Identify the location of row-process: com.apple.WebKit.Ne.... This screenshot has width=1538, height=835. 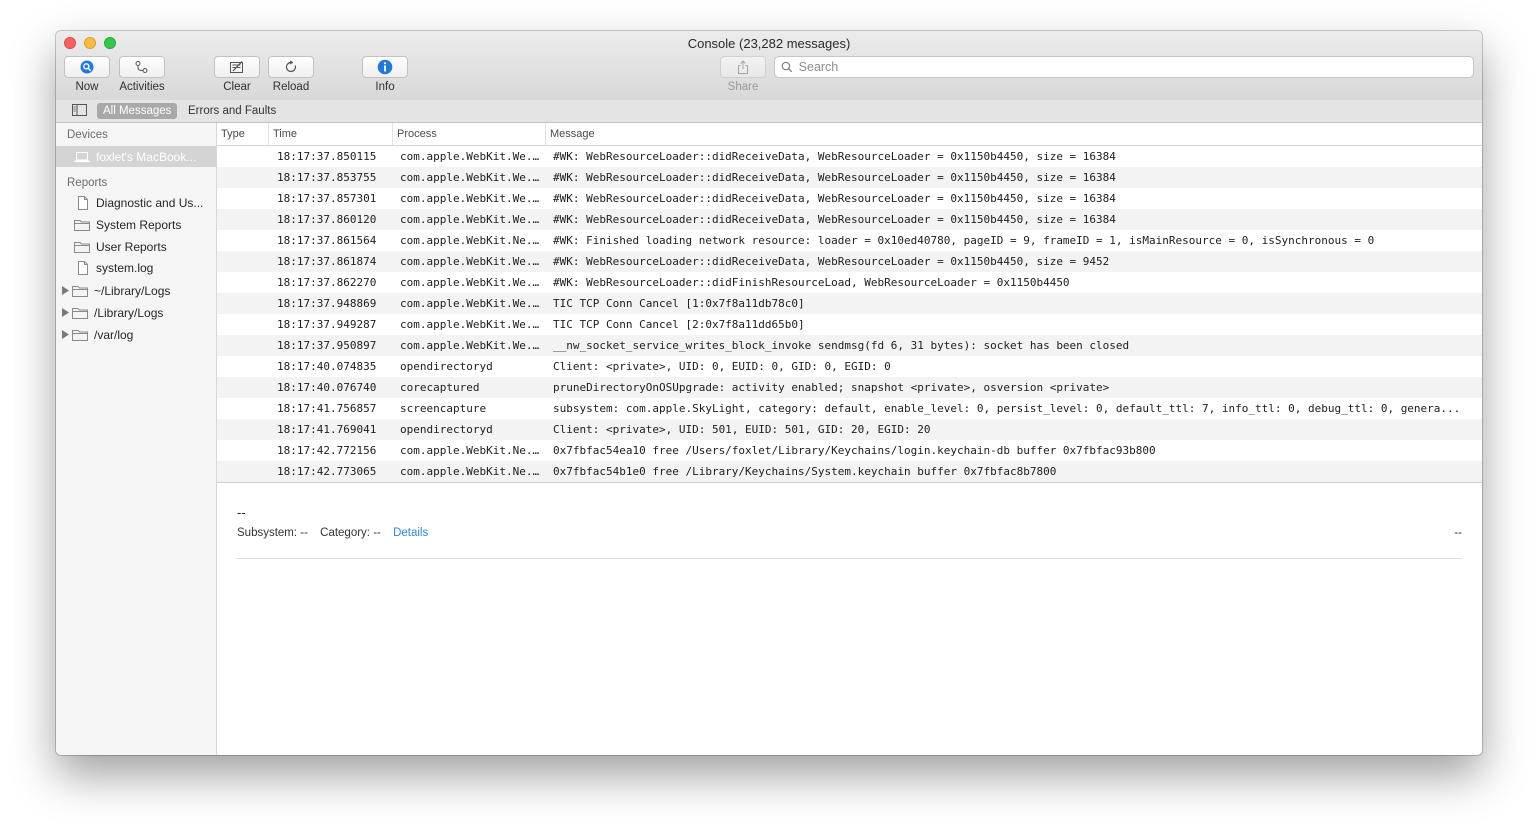
(470, 471).